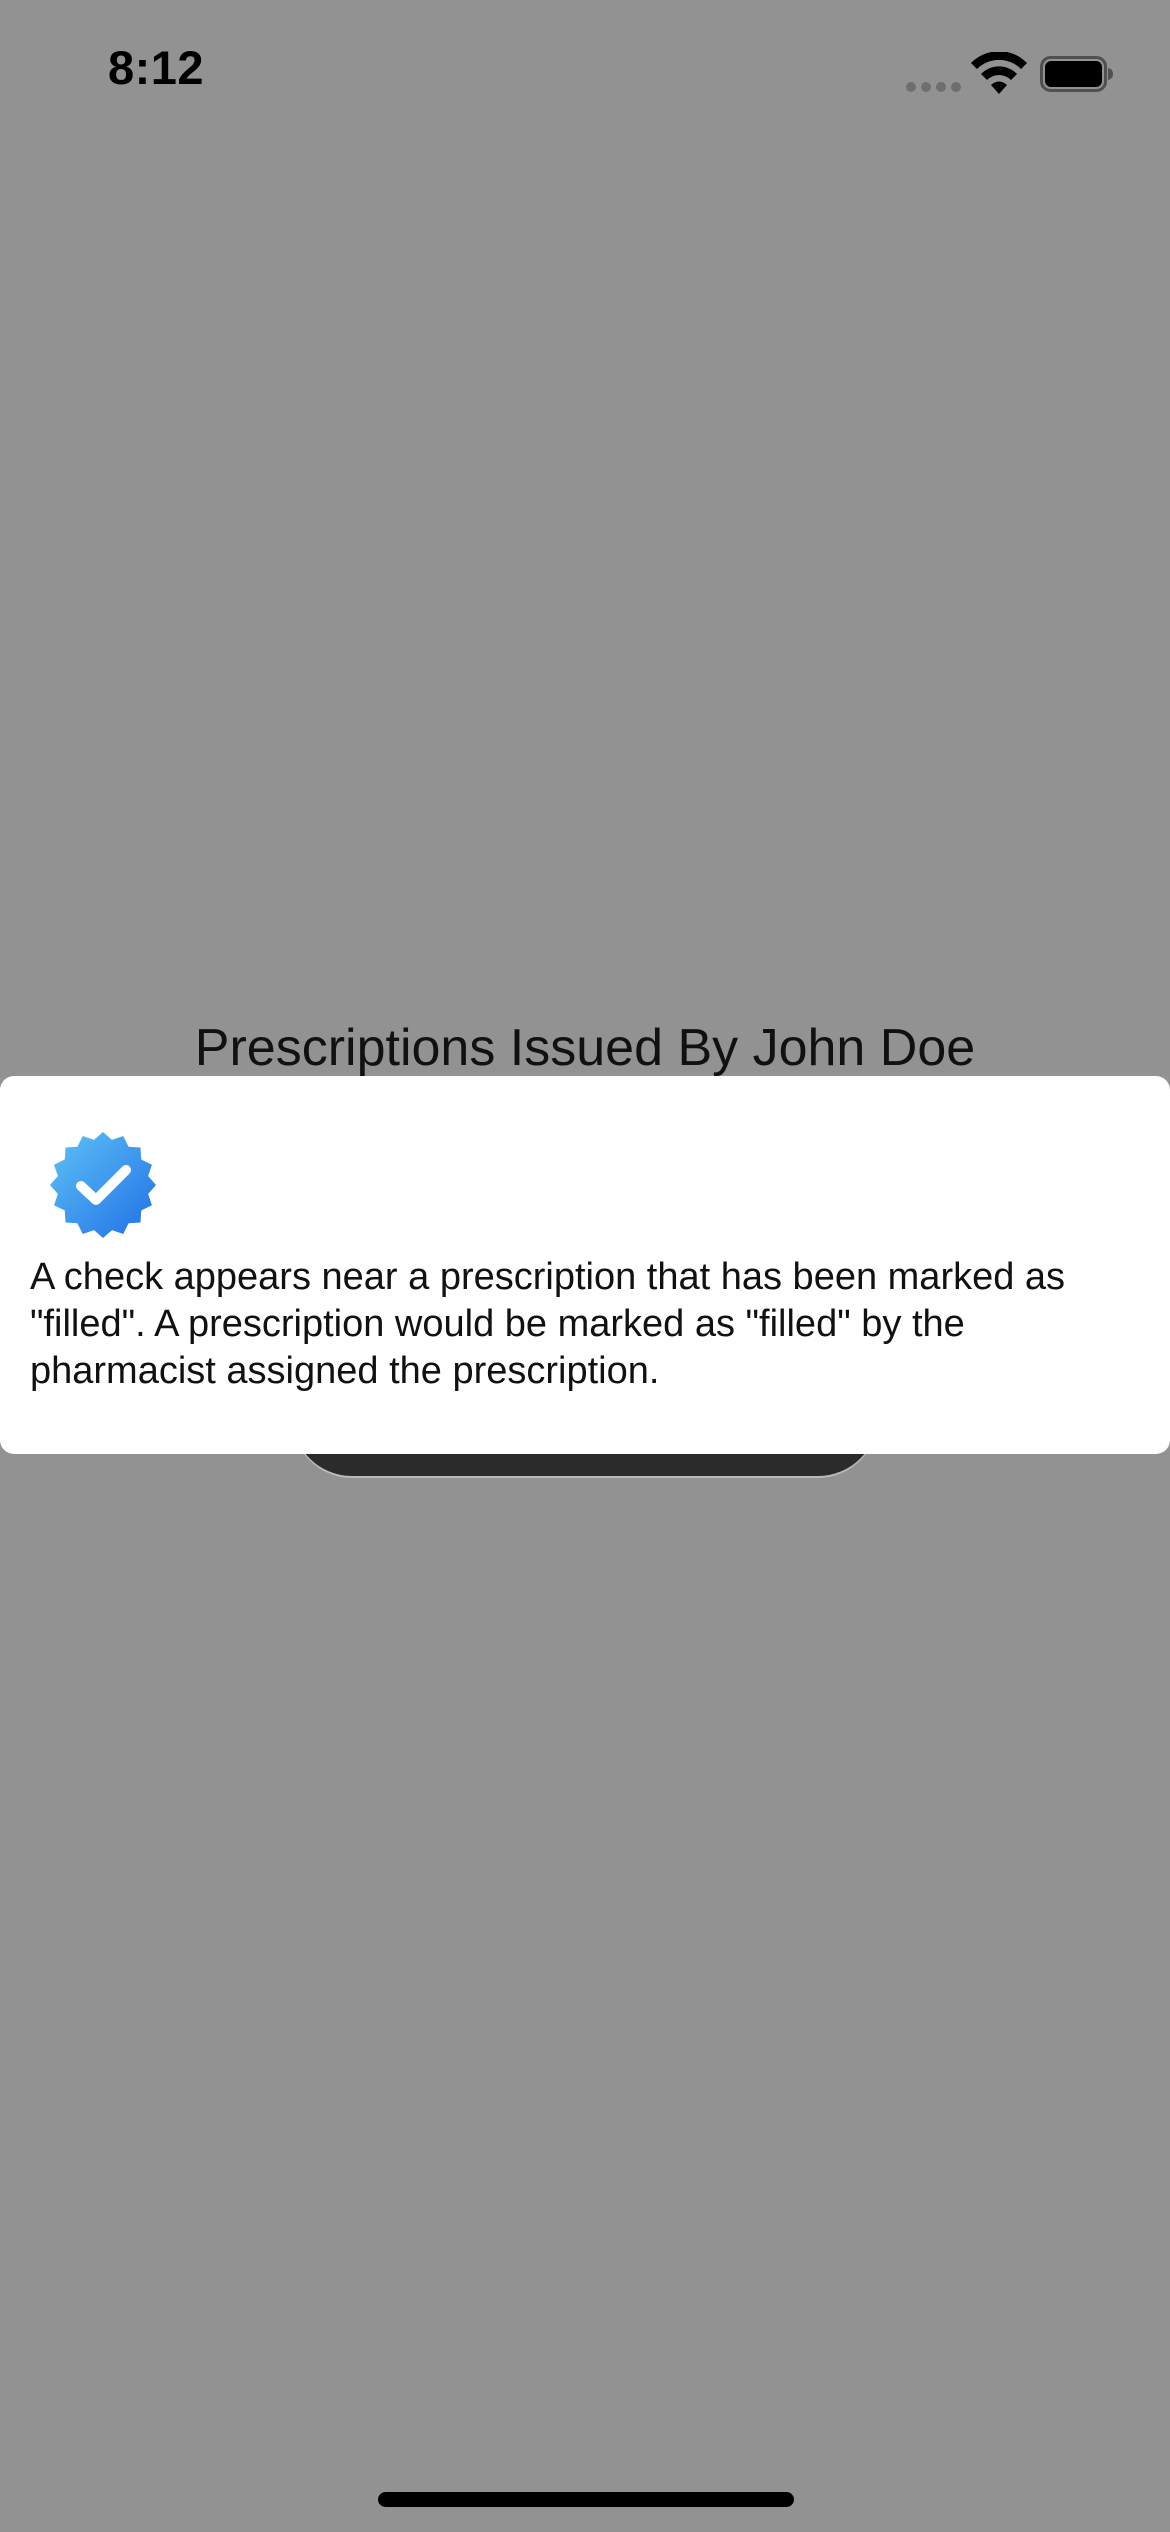 The height and width of the screenshot is (2532, 1170). Describe the element at coordinates (999, 73) in the screenshot. I see `wifi-icon` at that location.